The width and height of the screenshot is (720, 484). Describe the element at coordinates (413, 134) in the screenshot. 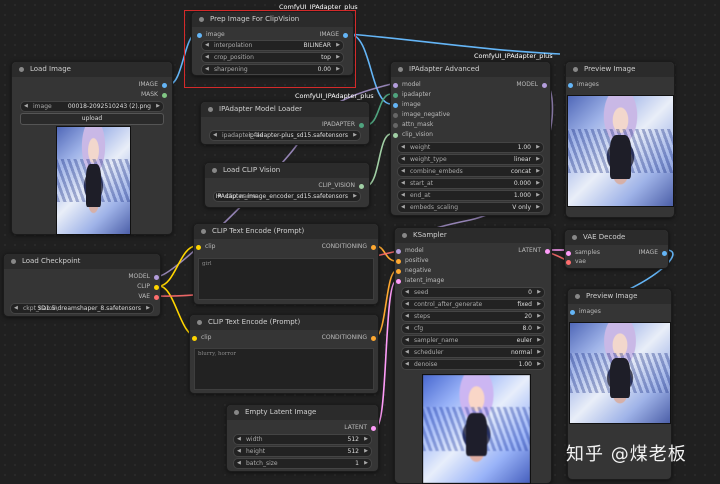

I see `input-clip-vision: clip_vision` at that location.